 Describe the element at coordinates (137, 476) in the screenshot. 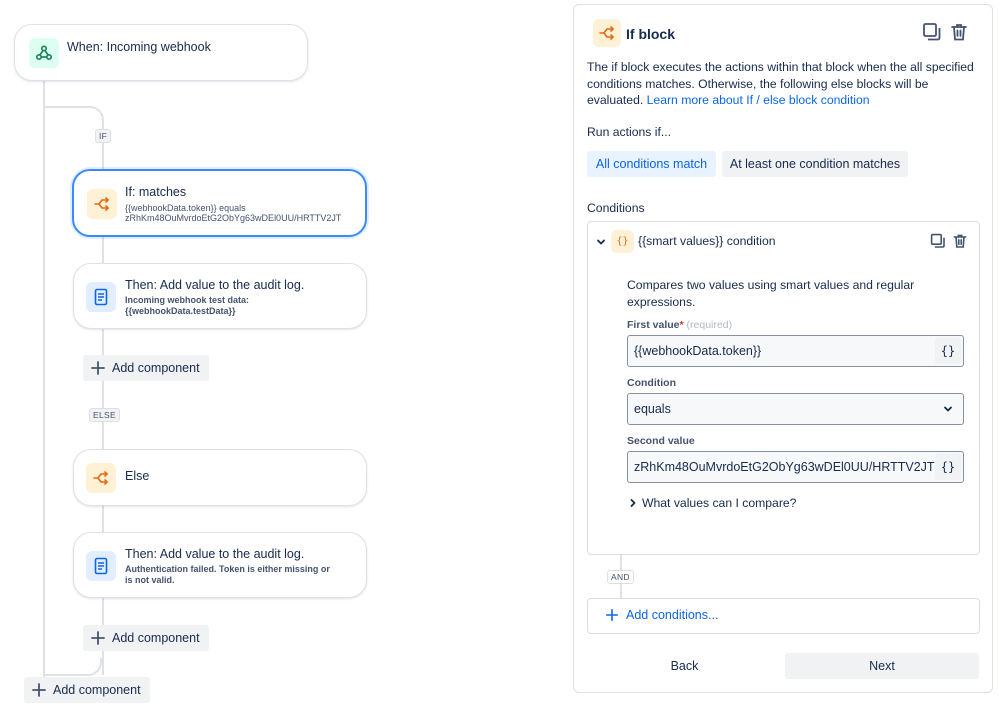

I see `else-card-title: Else` at that location.